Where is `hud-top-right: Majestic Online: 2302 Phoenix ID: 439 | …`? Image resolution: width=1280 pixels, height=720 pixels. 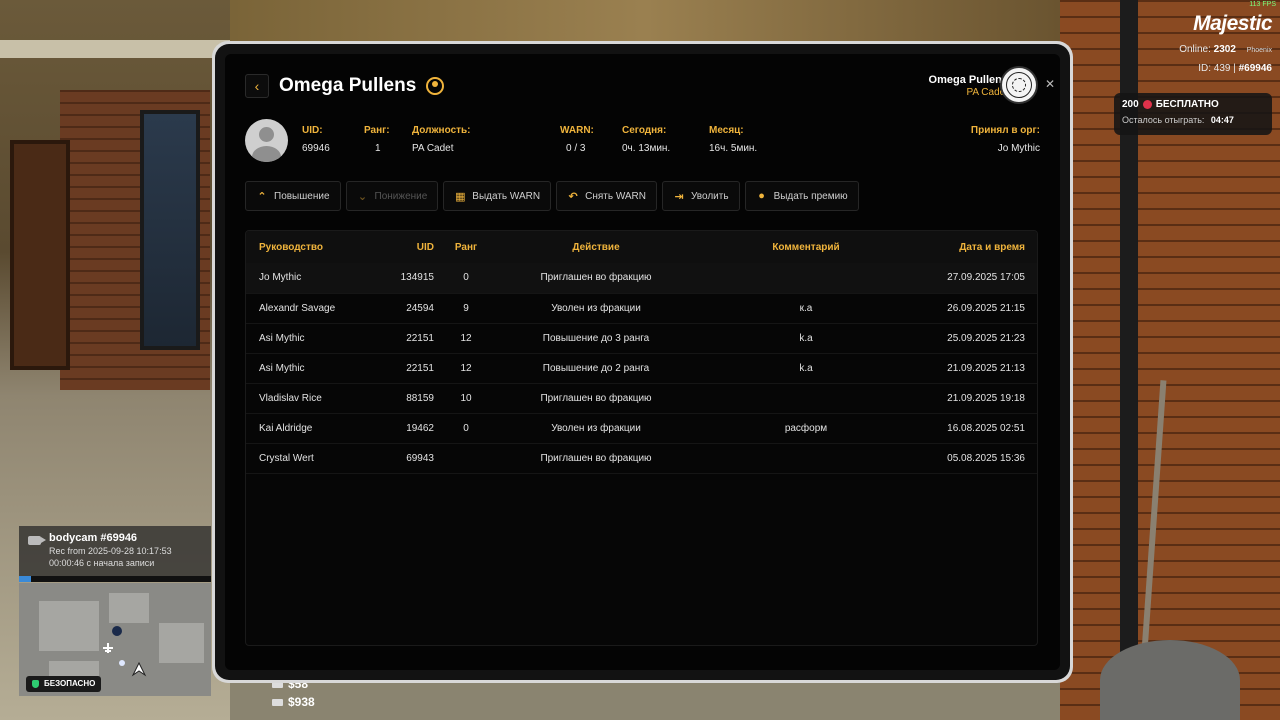
hud-top-right: Majestic Online: 2302 Phoenix ID: 439 | … is located at coordinates (1225, 43).